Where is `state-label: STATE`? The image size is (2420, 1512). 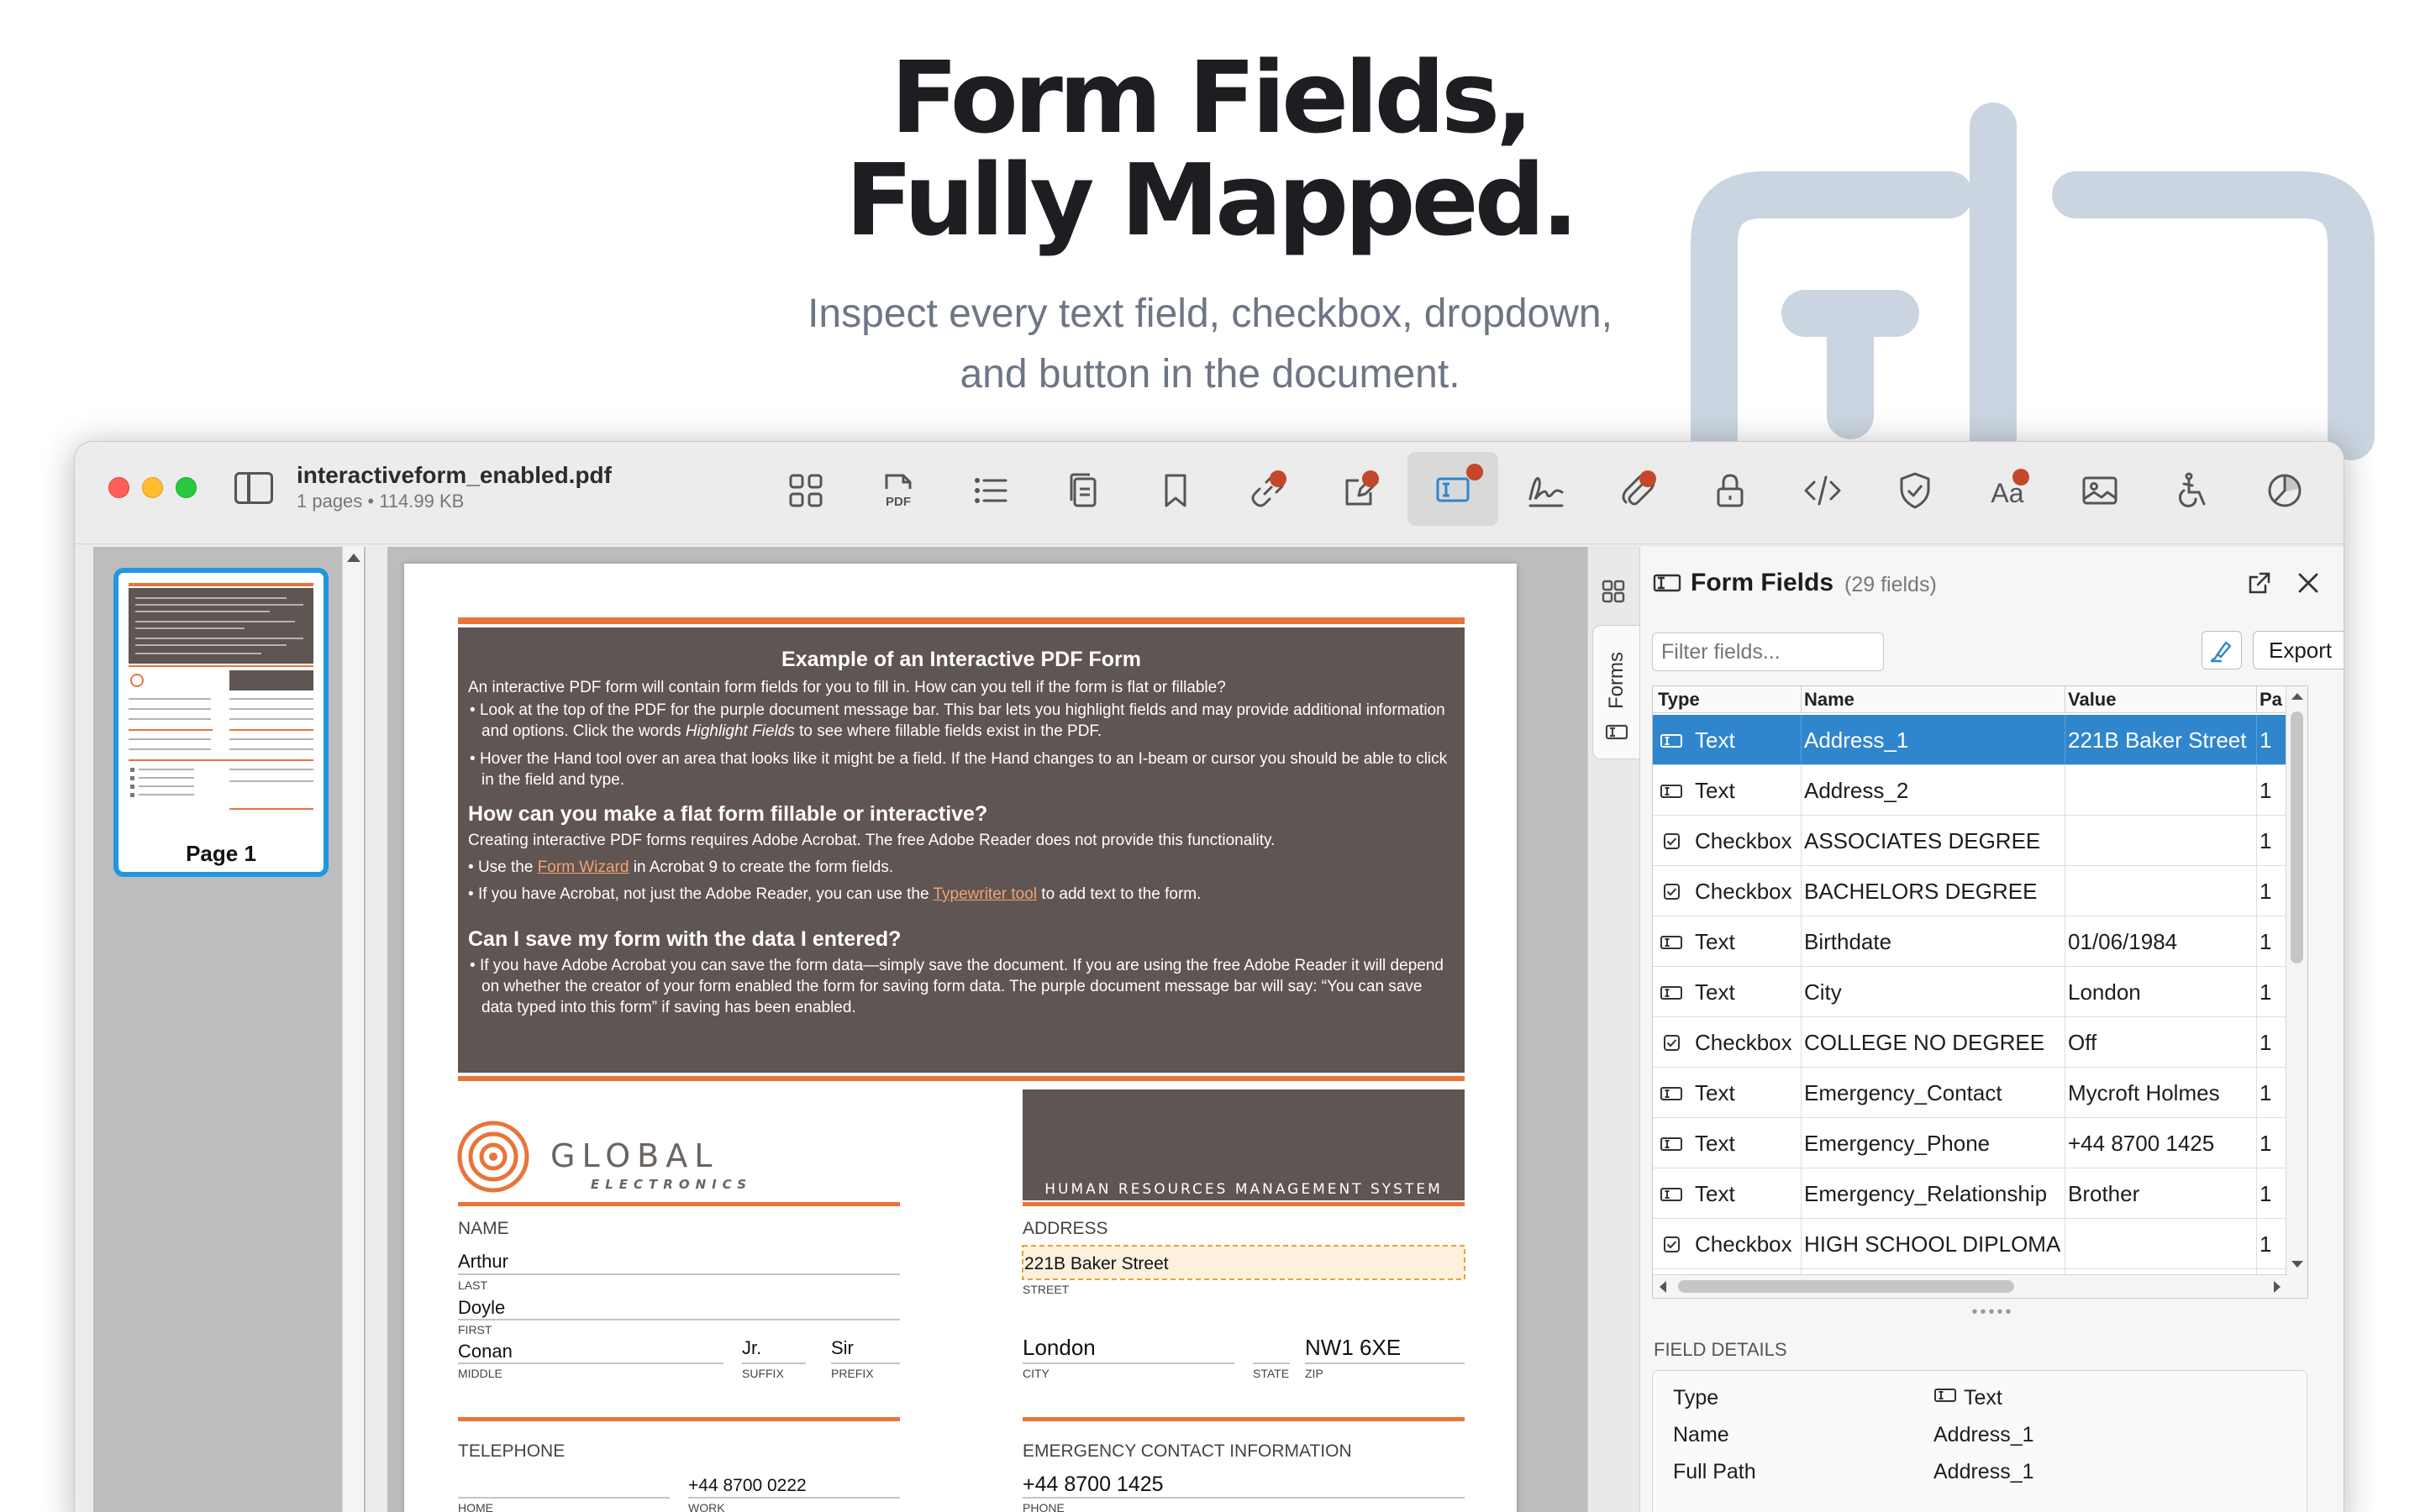 state-label: STATE is located at coordinates (1271, 1373).